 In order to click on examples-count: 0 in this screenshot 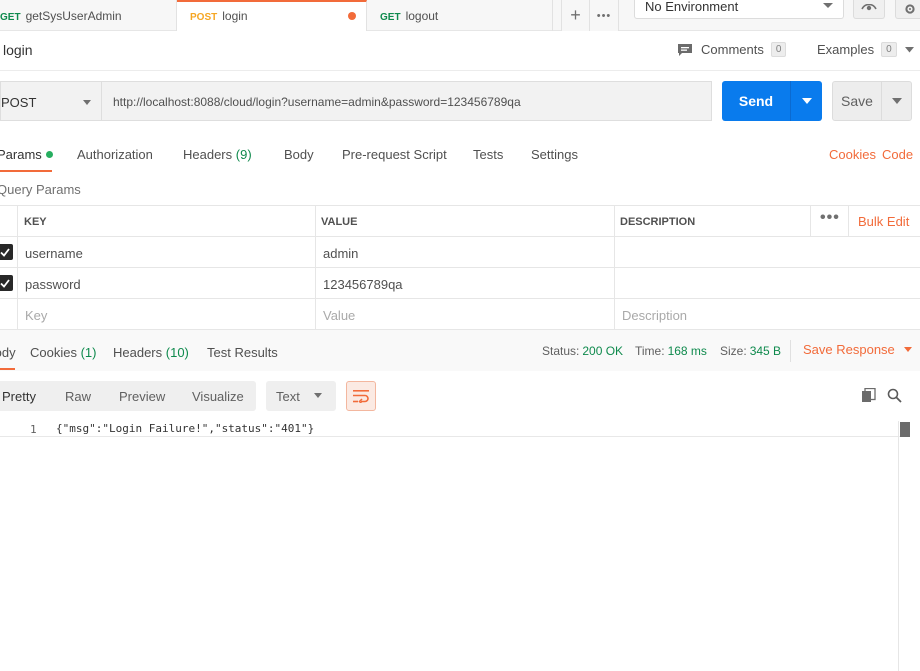, I will do `click(889, 49)`.